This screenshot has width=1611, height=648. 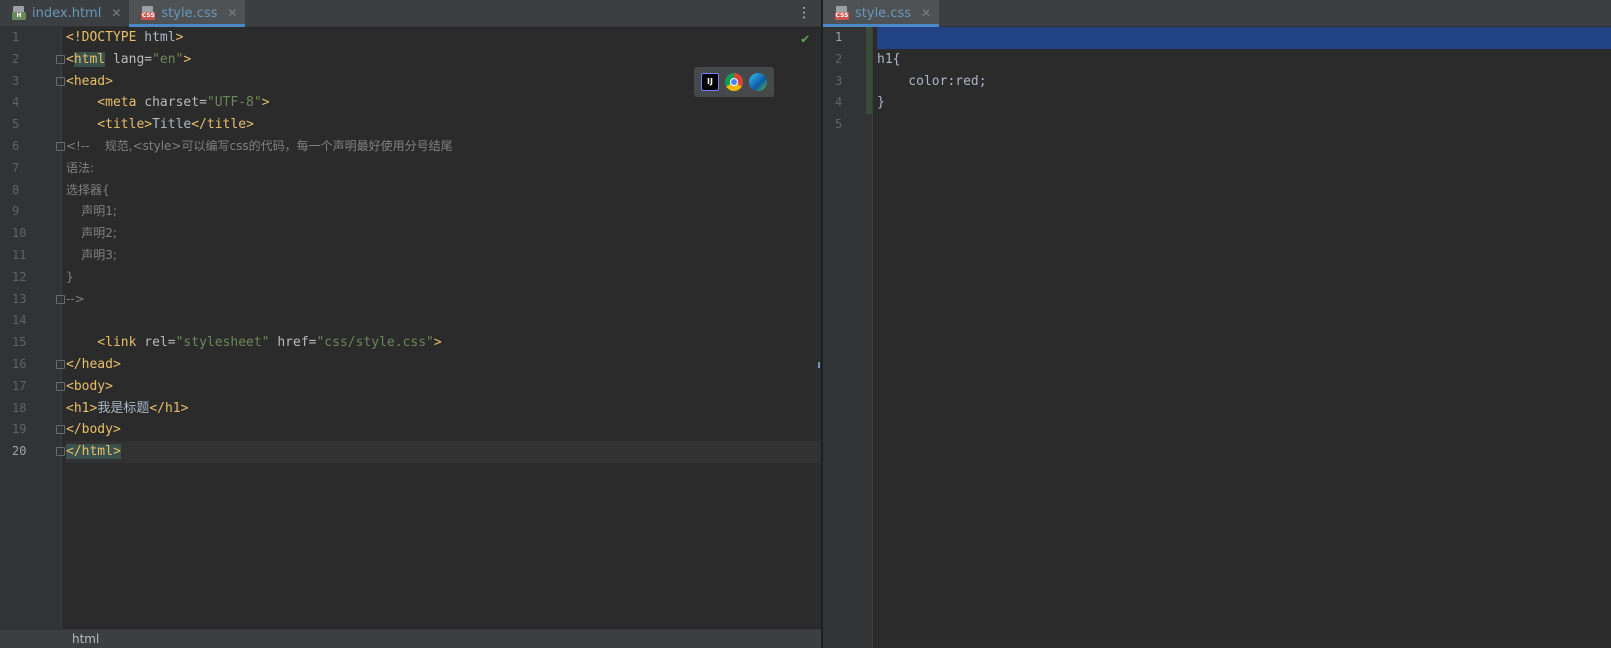 What do you see at coordinates (75, 298) in the screenshot?
I see `code-line: -->` at bounding box center [75, 298].